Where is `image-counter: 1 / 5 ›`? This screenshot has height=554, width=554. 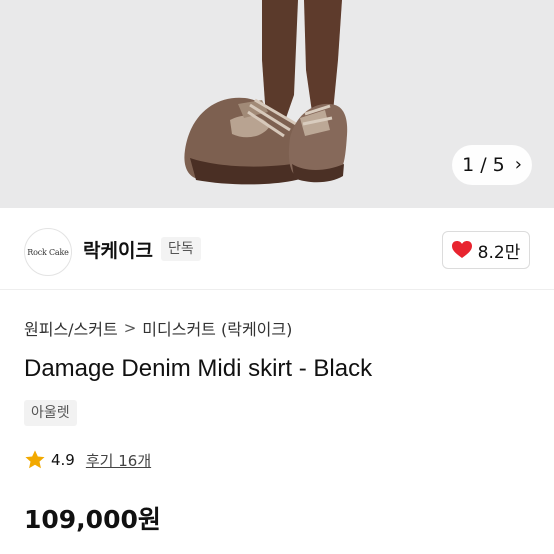 image-counter: 1 / 5 › is located at coordinates (492, 165).